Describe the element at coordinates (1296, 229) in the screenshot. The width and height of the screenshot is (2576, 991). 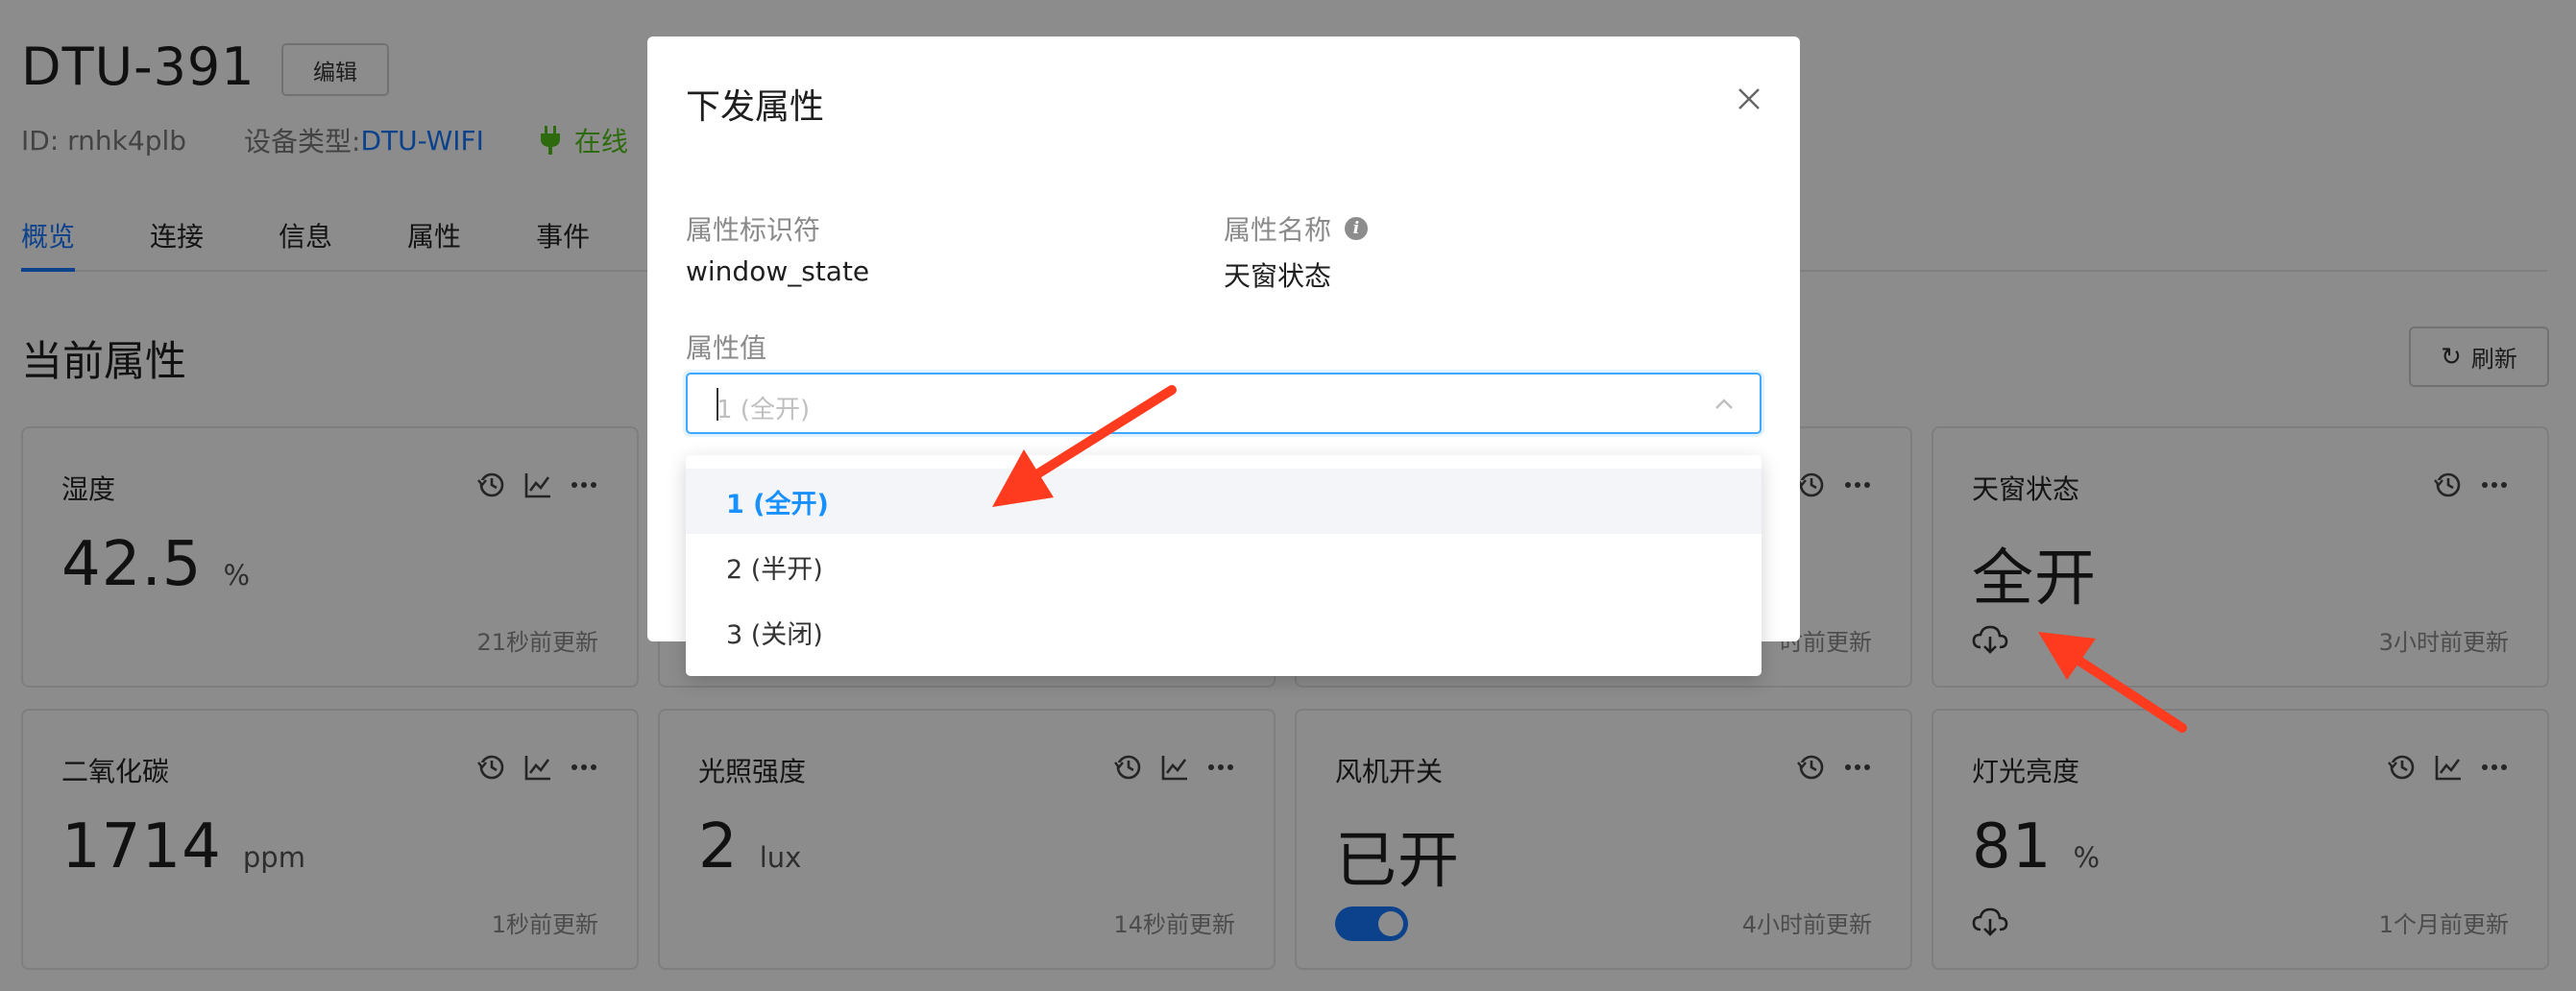
I see `property-name-label: 属性名称 i` at that location.